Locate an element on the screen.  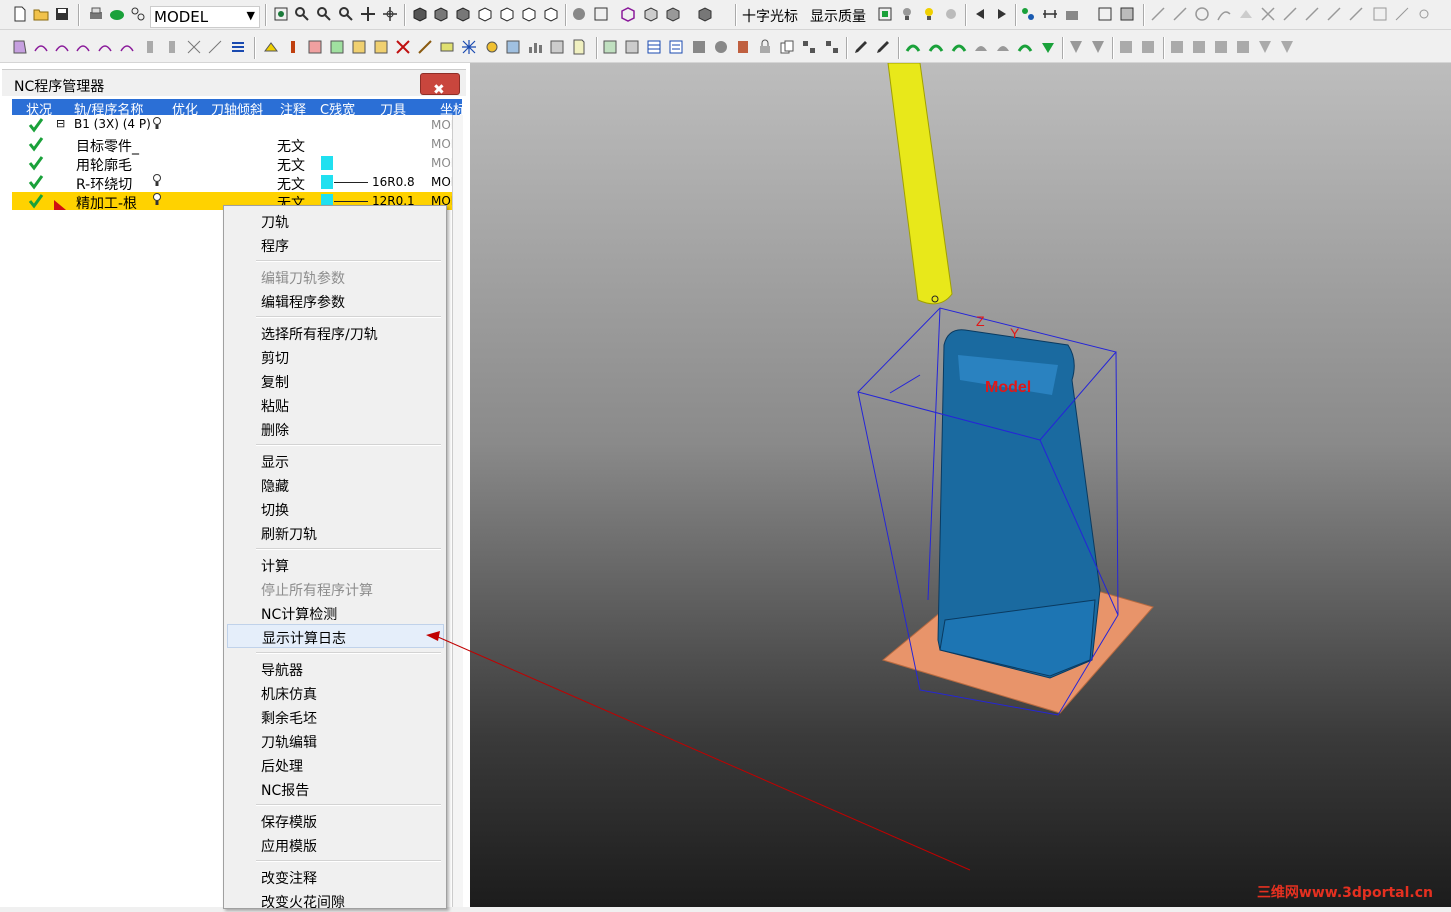
light-settings-icon is located at coordinates (951, 14).